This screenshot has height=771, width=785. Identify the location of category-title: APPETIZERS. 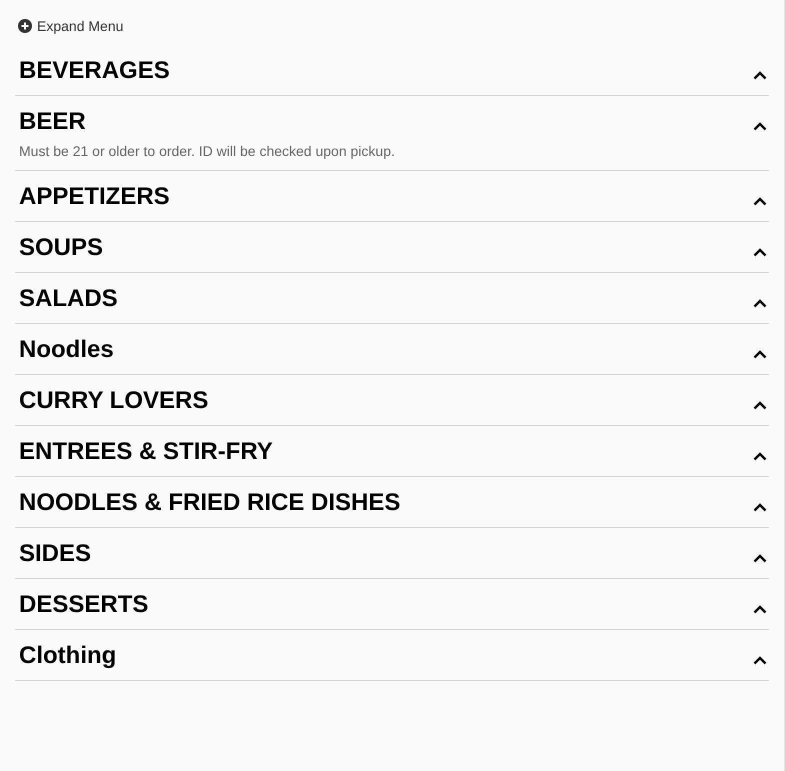
(94, 197).